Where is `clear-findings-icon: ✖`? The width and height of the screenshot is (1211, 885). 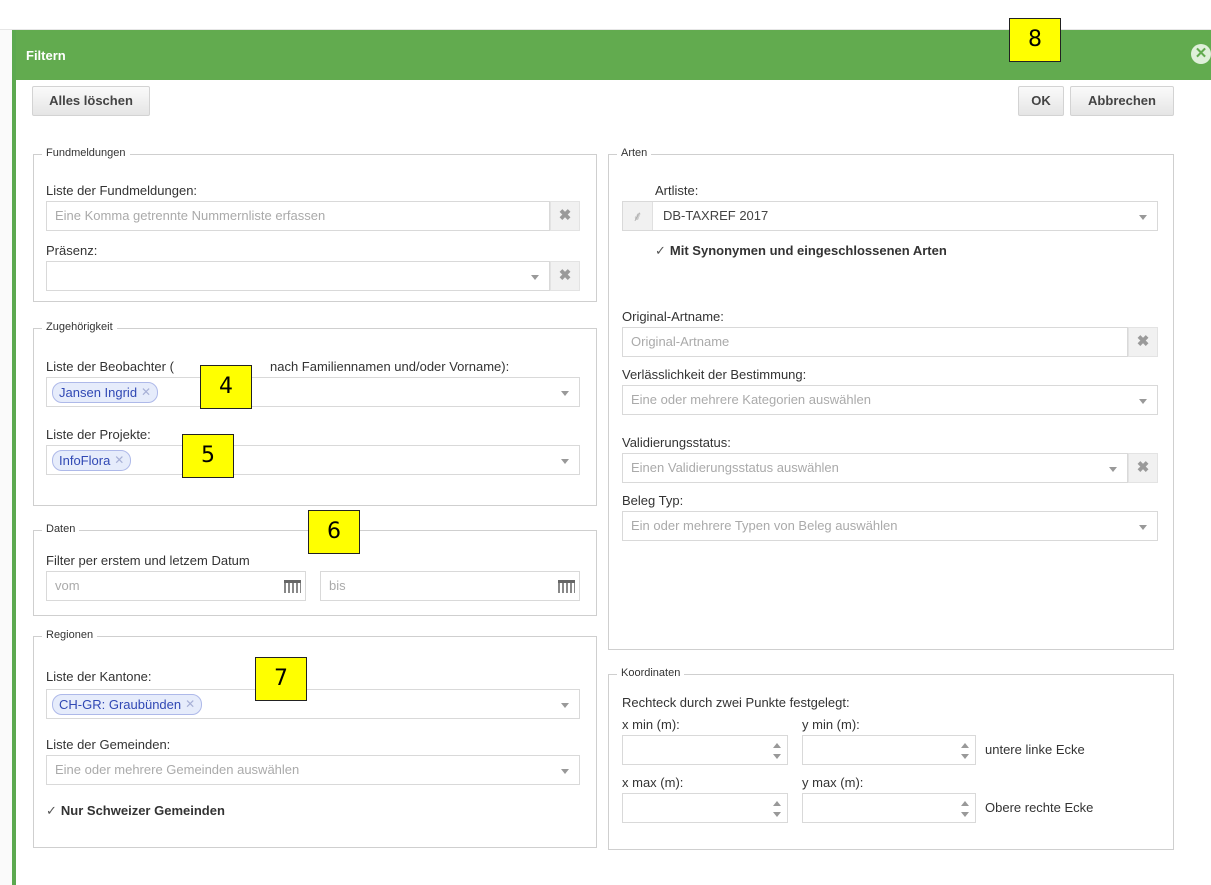 clear-findings-icon: ✖ is located at coordinates (565, 216).